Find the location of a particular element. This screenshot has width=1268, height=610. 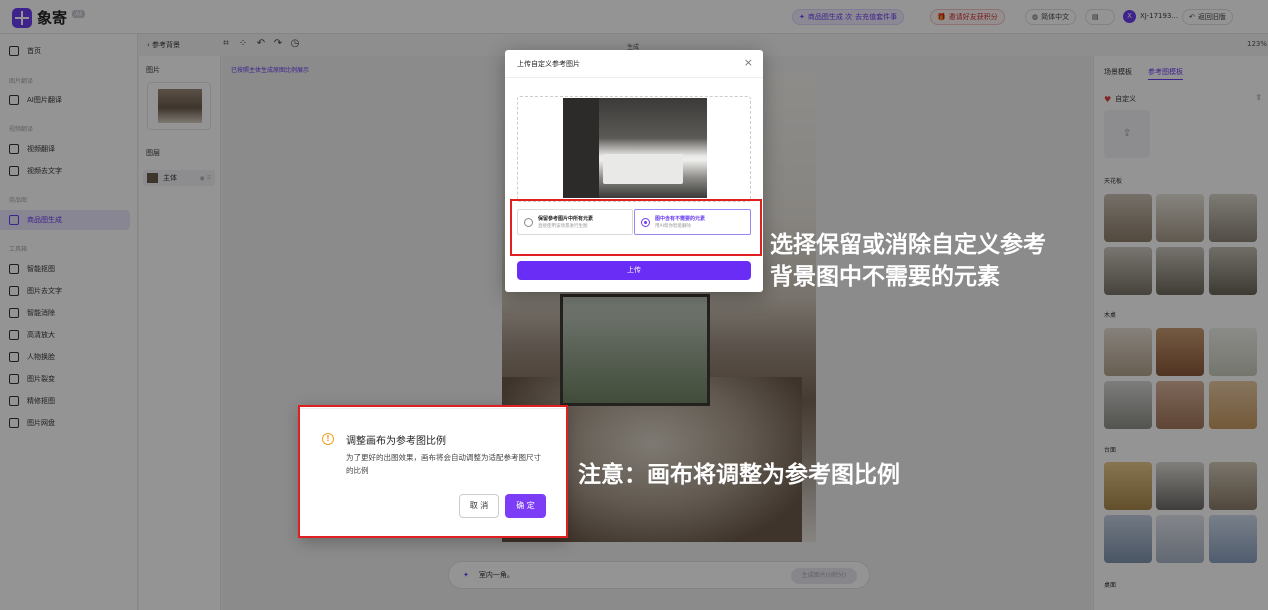

promo-pill: ✦ 商品图生成 次 去充值套件事 is located at coordinates (848, 17).